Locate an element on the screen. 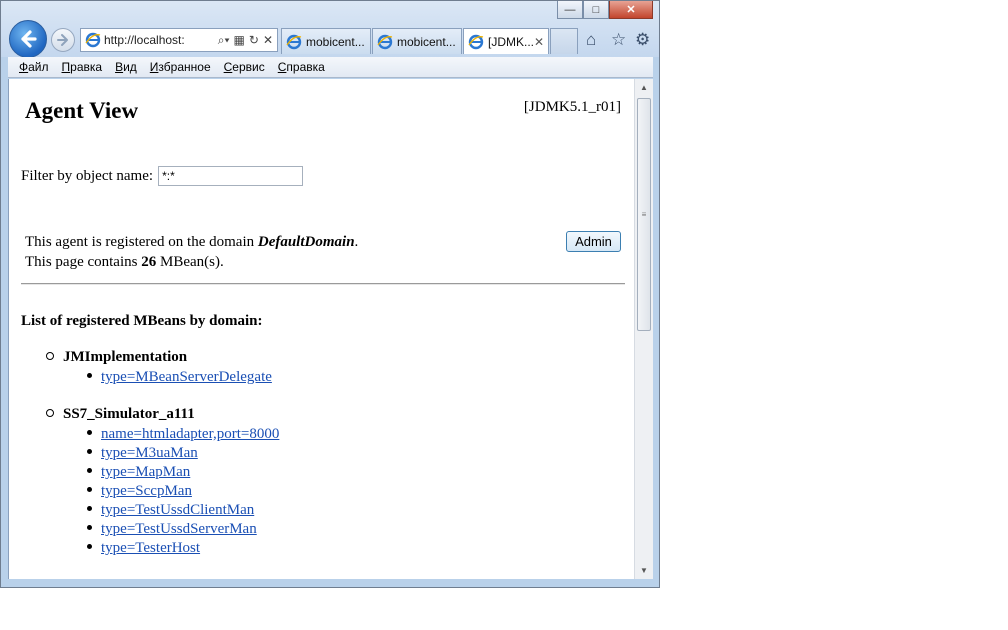 Image resolution: width=1008 pixels, height=630 pixels. admin-button: Admin is located at coordinates (593, 241).